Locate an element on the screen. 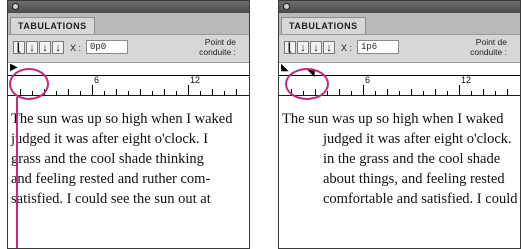 This screenshot has width=521, height=249. text-line: judged it was after eight o'clock. is located at coordinates (417, 139).